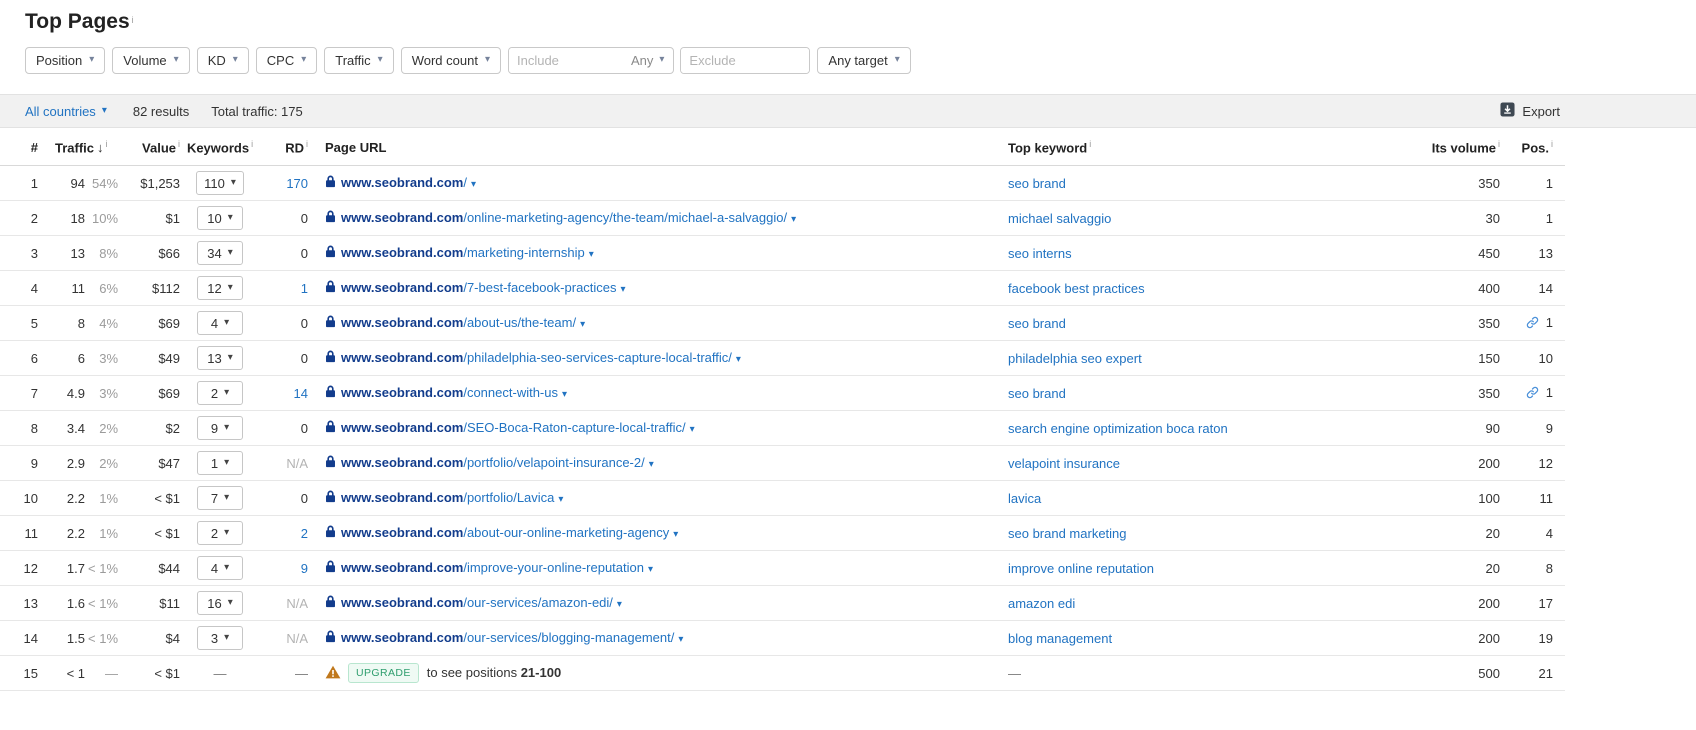 Image resolution: width=1696 pixels, height=730 pixels. Describe the element at coordinates (1041, 603) in the screenshot. I see `top-keyword-link: amazon edi` at that location.